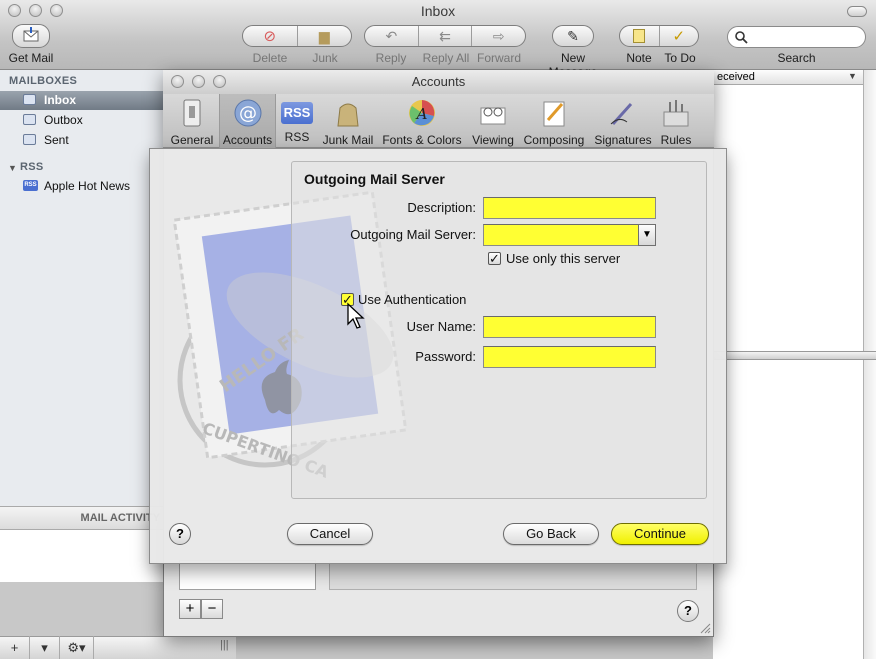 The image size is (876, 659). I want to click on light-switch-icon, so click(192, 113).